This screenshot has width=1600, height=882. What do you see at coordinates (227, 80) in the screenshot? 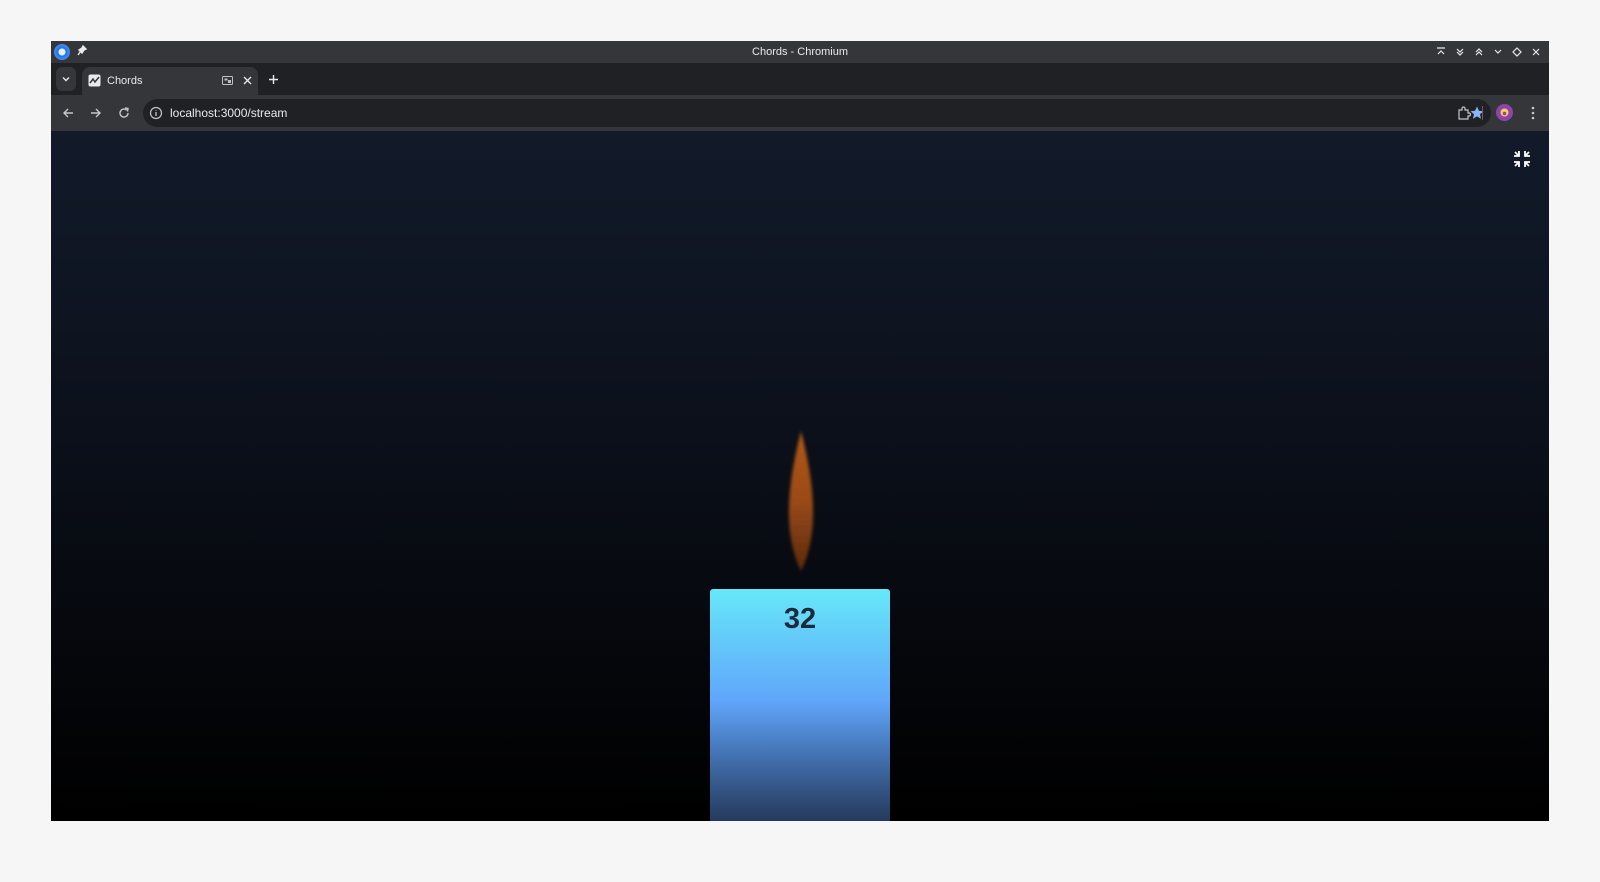
I see `audio-or-pip-icon` at bounding box center [227, 80].